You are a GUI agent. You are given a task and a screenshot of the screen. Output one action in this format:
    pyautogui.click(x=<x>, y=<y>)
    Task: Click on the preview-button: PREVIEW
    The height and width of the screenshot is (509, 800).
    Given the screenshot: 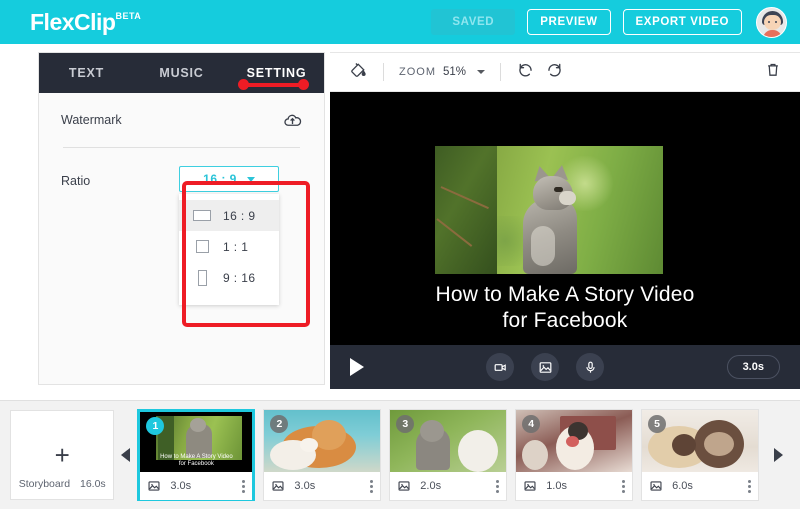 What is the action you would take?
    pyautogui.click(x=569, y=22)
    